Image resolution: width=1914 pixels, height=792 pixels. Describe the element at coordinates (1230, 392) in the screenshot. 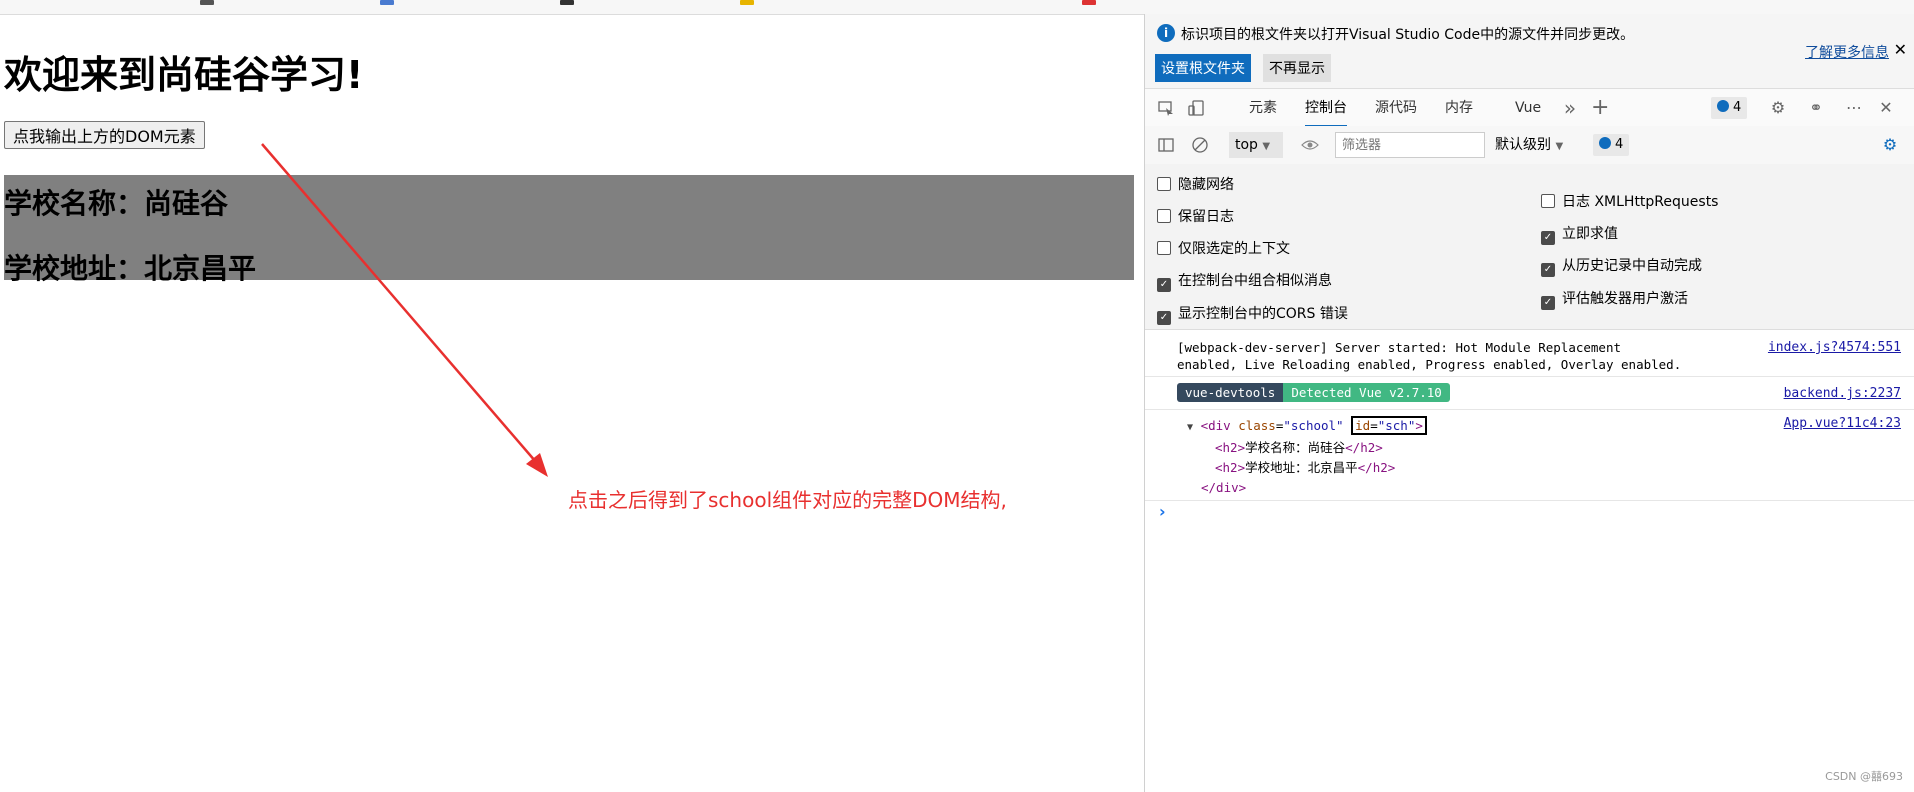

I see `vue-devtools-tag: vue-devtools` at that location.